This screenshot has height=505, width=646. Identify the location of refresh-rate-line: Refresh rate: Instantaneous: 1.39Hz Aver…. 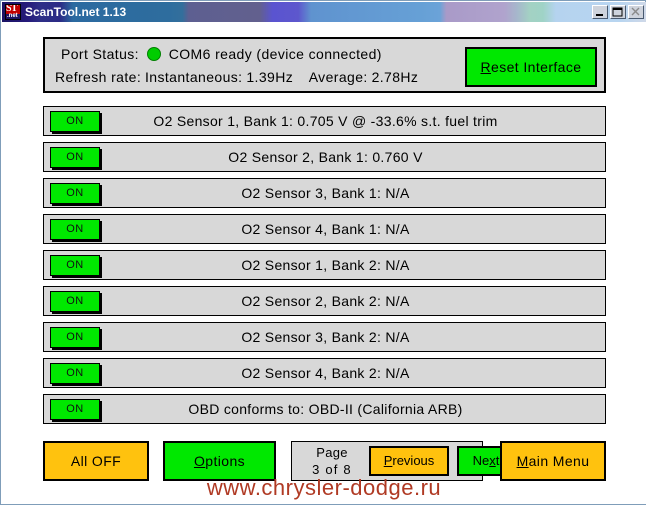
(236, 77).